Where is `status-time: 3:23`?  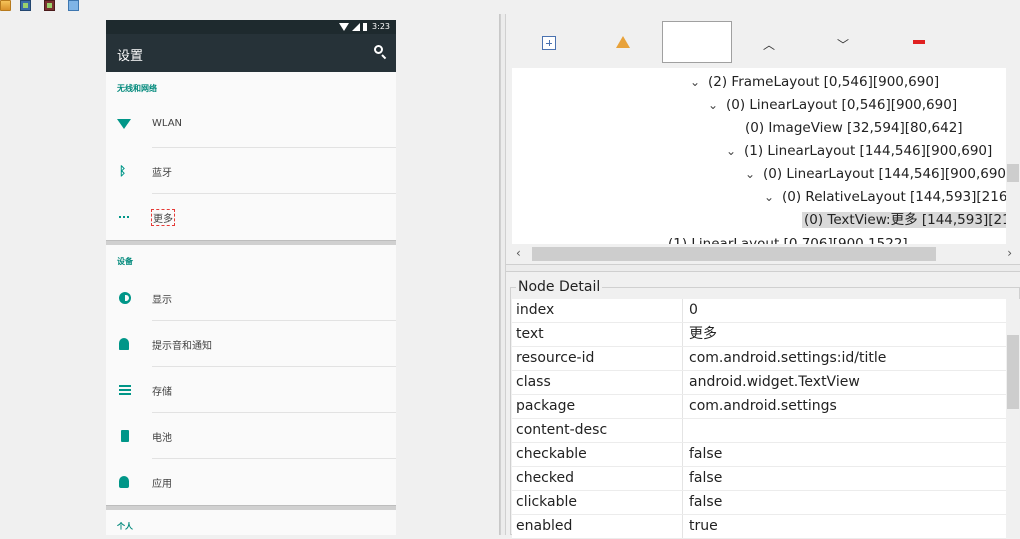 status-time: 3:23 is located at coordinates (381, 26).